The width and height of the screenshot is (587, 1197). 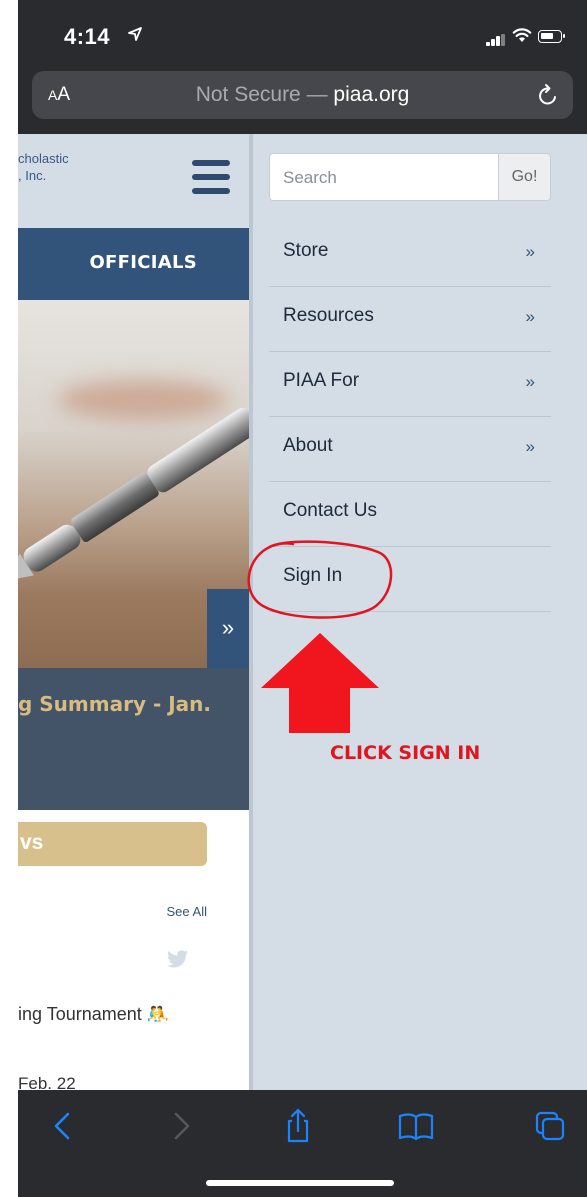 I want to click on url-domain: piaa.org, so click(x=371, y=94).